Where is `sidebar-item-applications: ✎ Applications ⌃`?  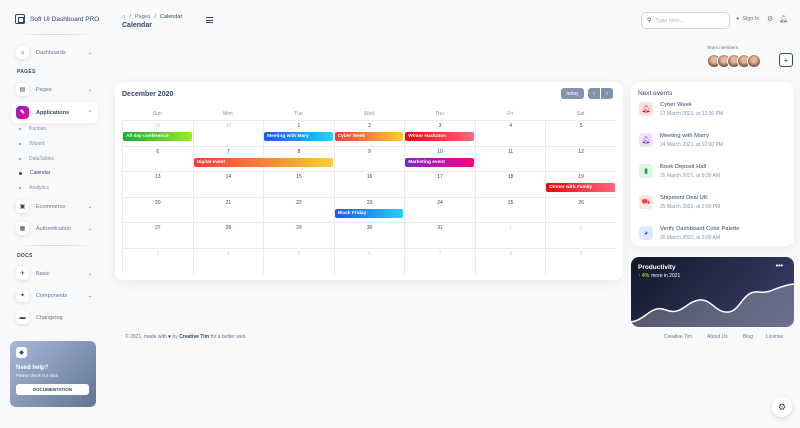
sidebar-item-applications: ✎ Applications ⌃ is located at coordinates (55, 112).